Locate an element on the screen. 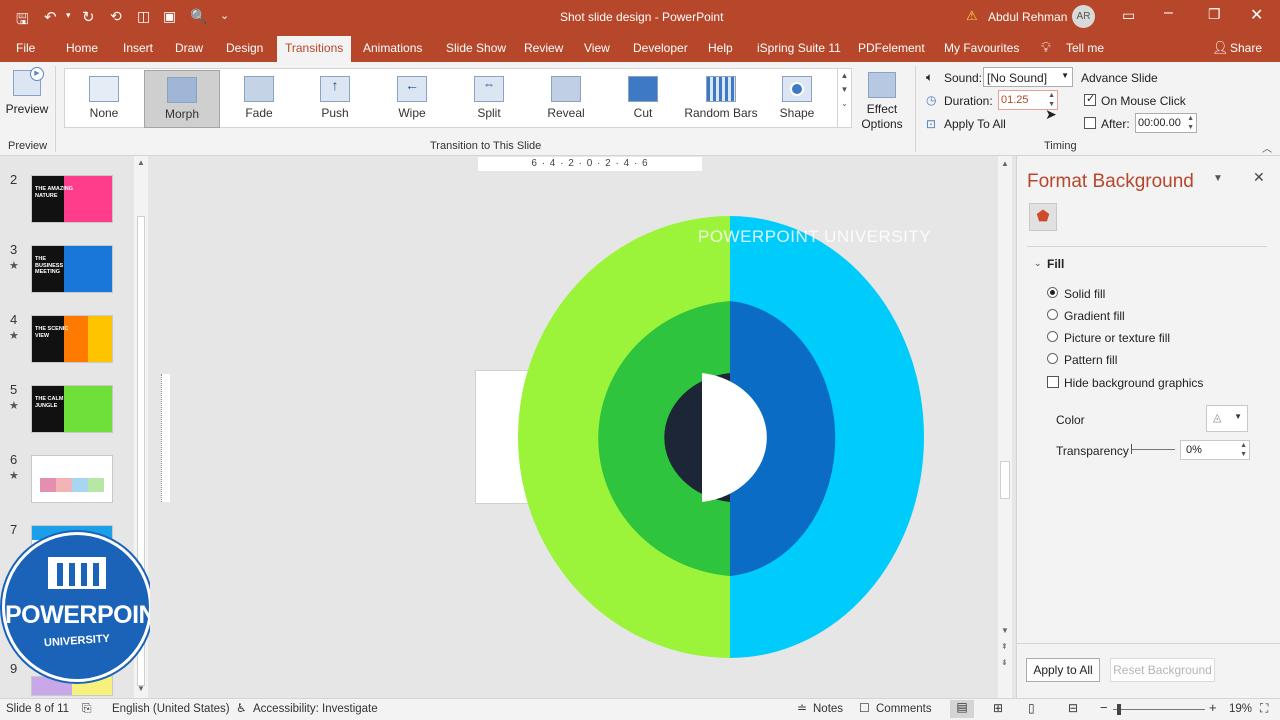 The height and width of the screenshot is (720, 1280). after-checkbox is located at coordinates (1090, 123).